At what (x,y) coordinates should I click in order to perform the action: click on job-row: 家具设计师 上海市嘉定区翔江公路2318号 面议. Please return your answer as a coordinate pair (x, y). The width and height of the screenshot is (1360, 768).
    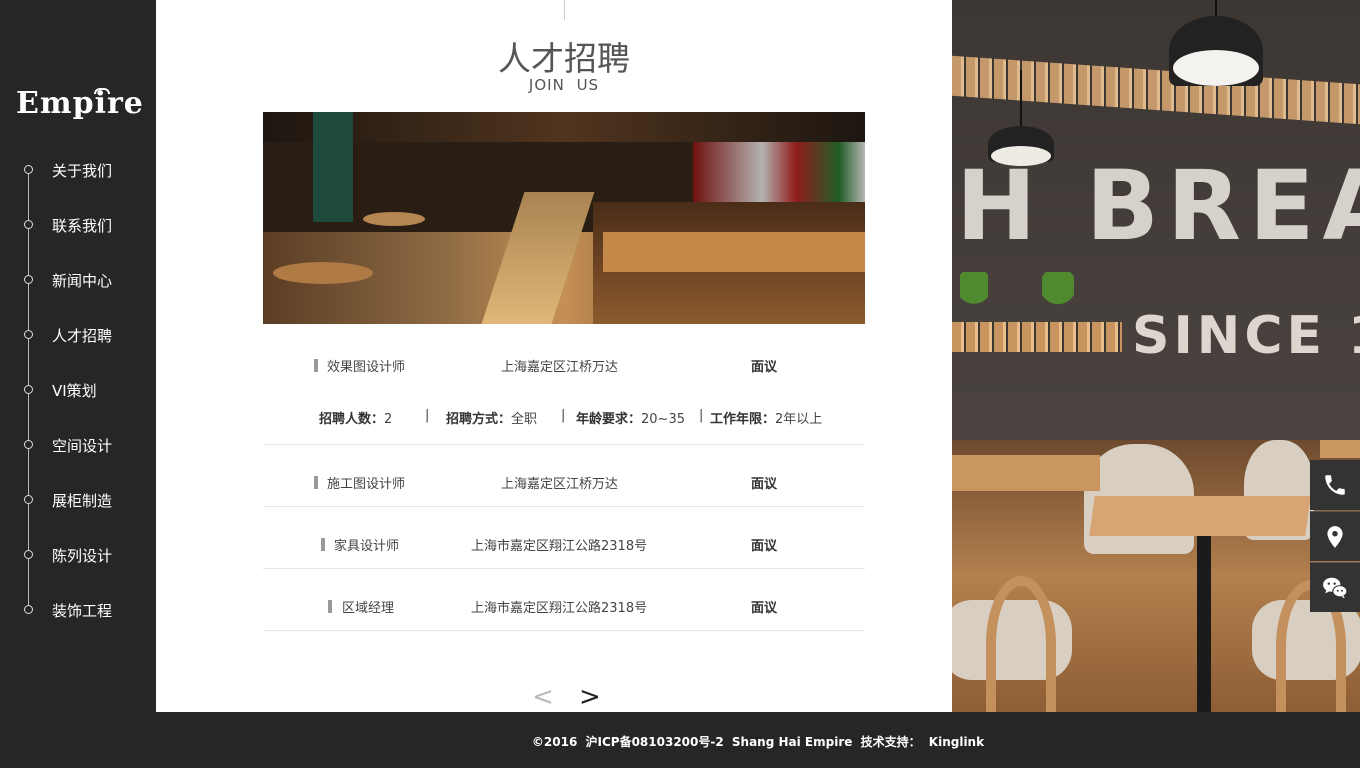
    Looking at the image, I should click on (564, 544).